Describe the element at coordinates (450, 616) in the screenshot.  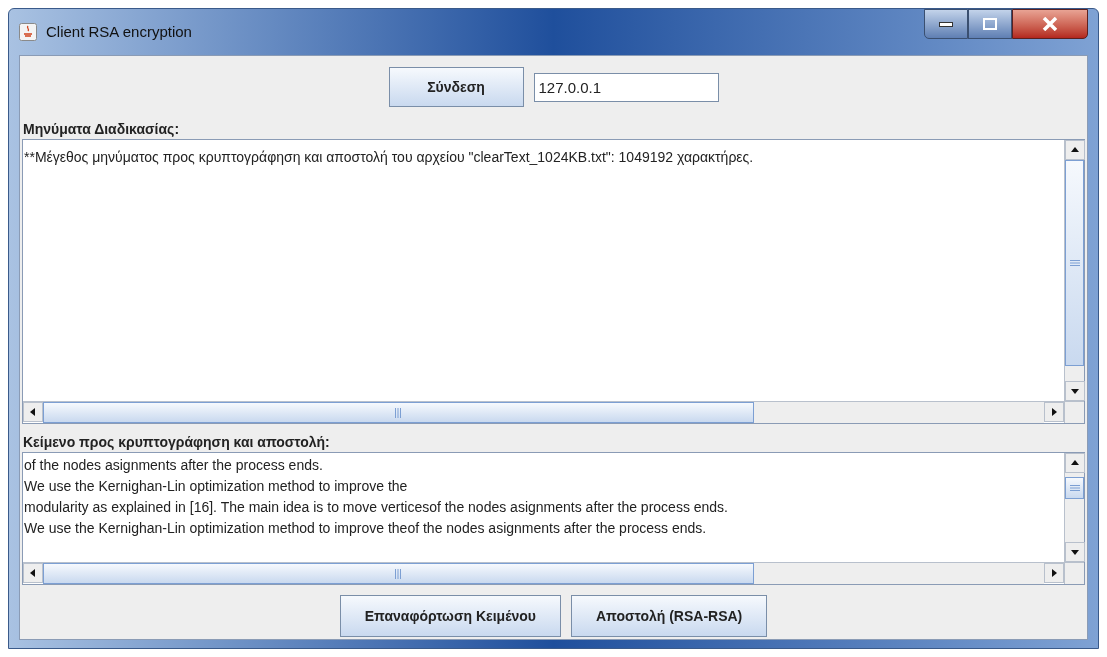
I see `action-button: Επαναφόρτωση Κειμένου` at that location.